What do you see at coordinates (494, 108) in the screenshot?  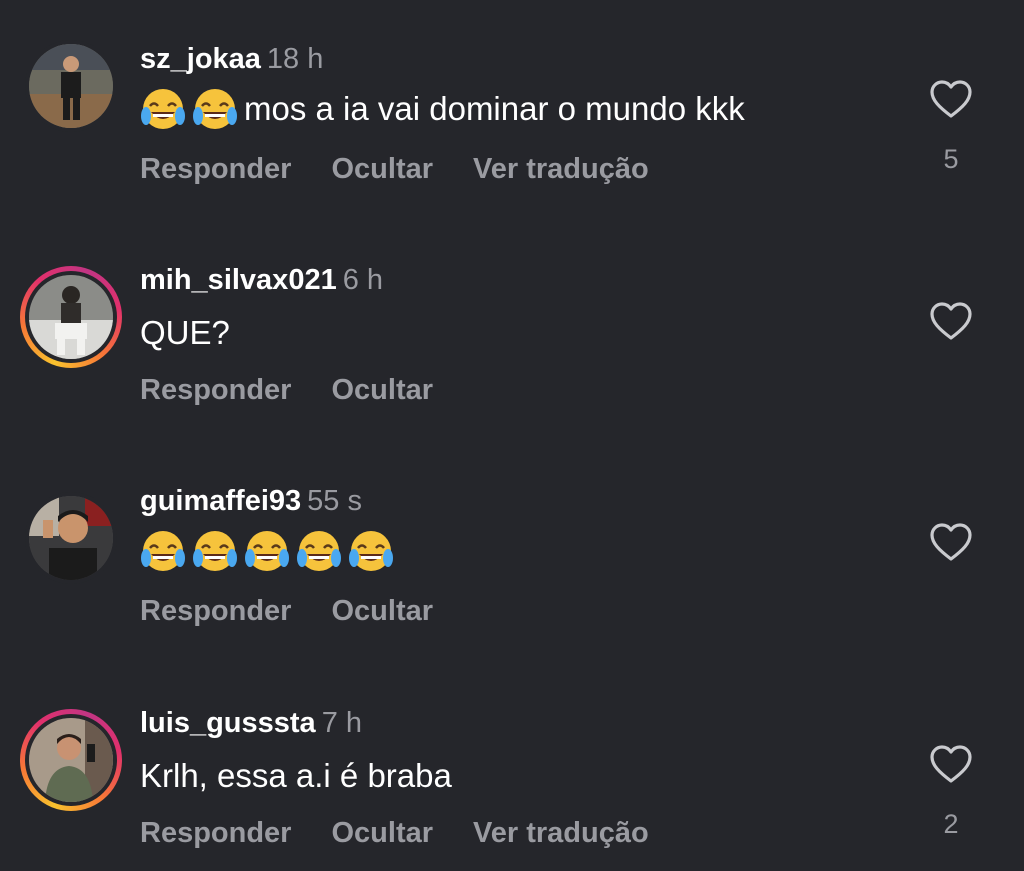 I see `comment-text-content: mos a ia vai dominar o mundo kkk` at bounding box center [494, 108].